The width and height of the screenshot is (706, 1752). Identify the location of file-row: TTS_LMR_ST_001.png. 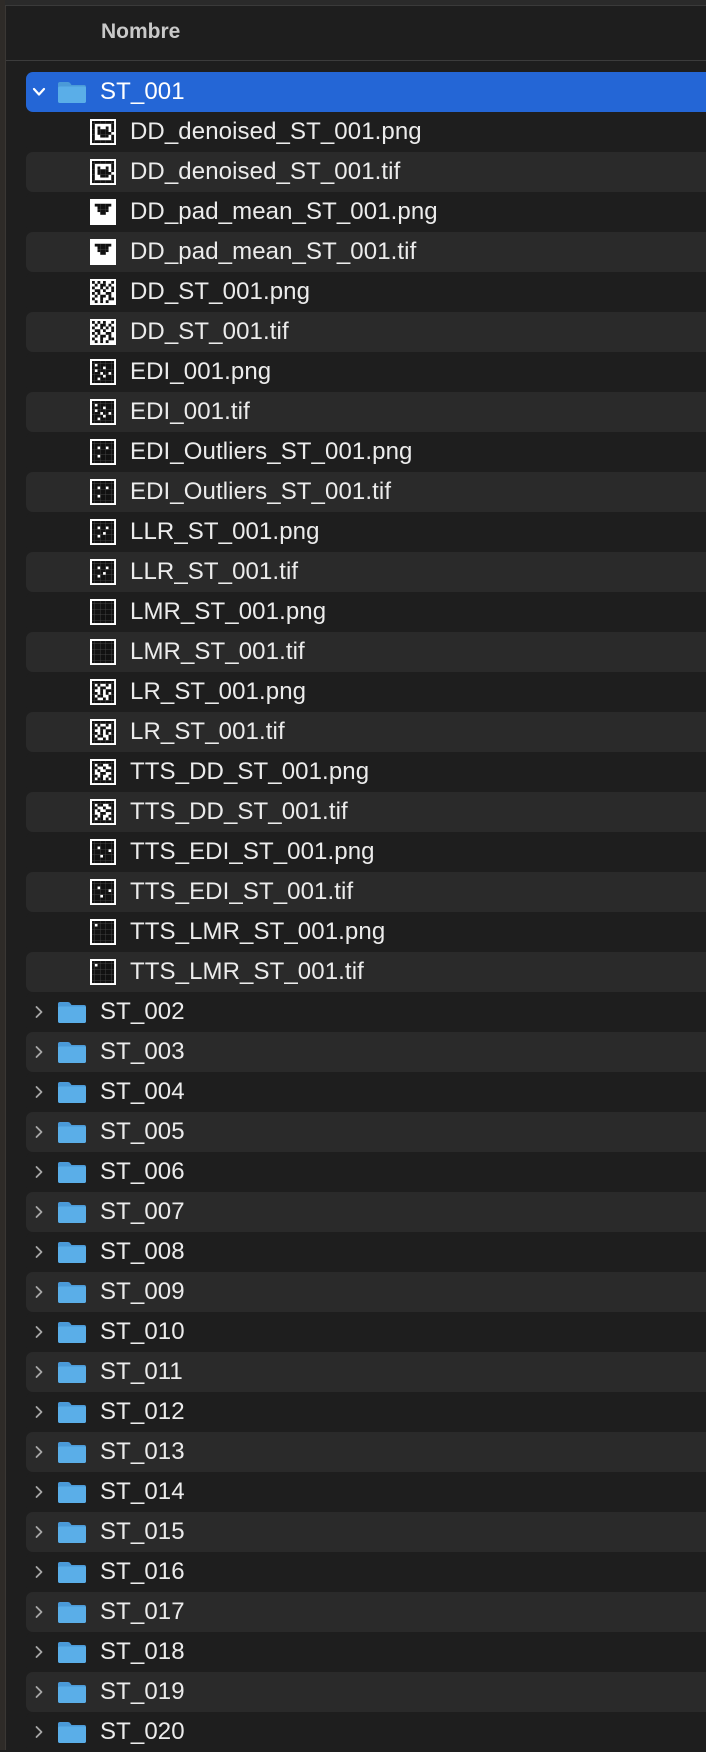
(366, 932).